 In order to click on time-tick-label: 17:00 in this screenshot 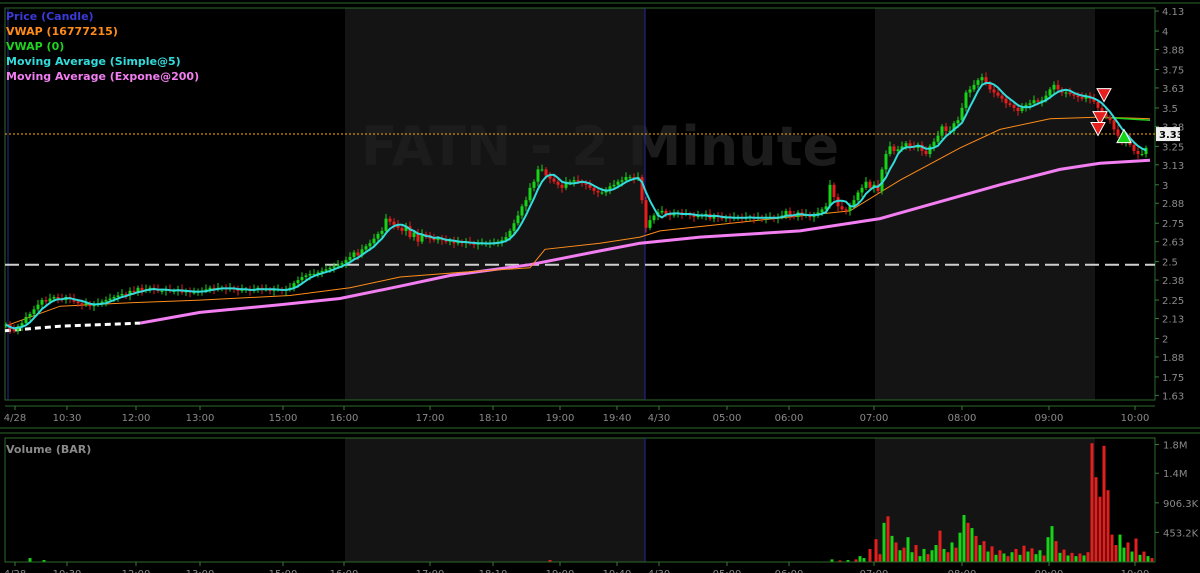, I will do `click(430, 418)`.